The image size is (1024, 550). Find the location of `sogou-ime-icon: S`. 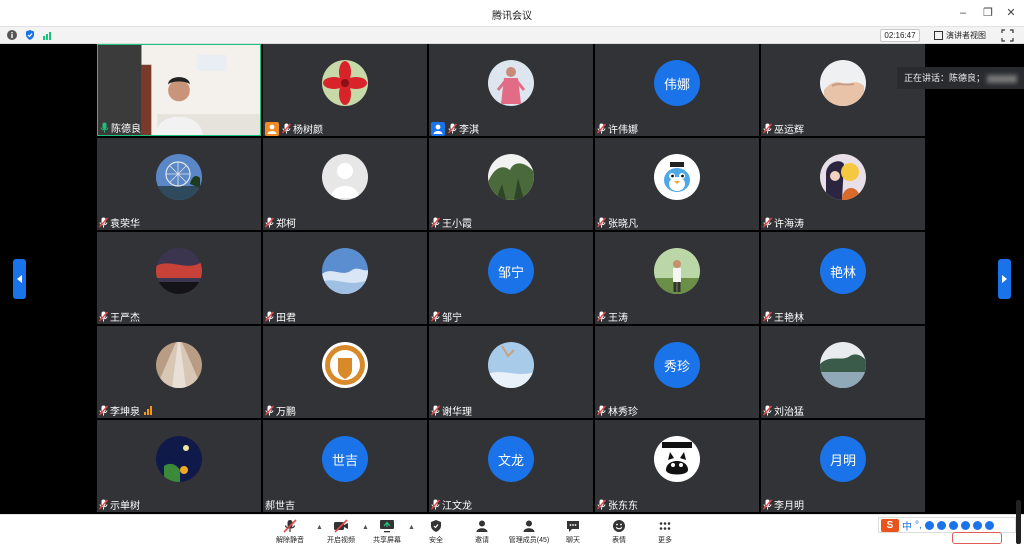

sogou-ime-icon: S is located at coordinates (890, 525).